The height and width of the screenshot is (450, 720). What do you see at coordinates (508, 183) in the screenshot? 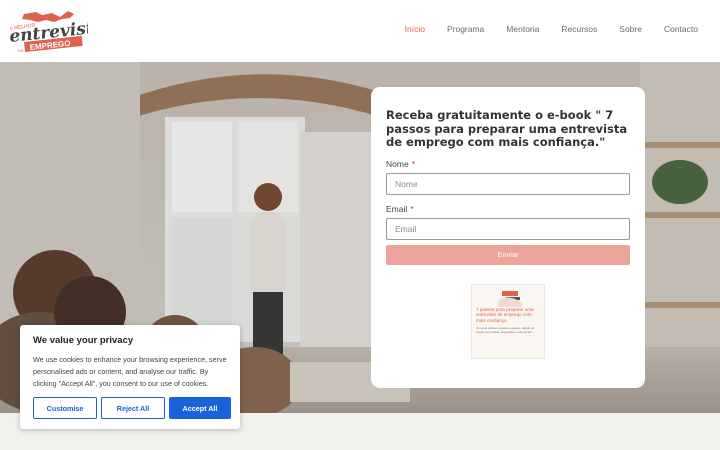
I see `name-input` at bounding box center [508, 183].